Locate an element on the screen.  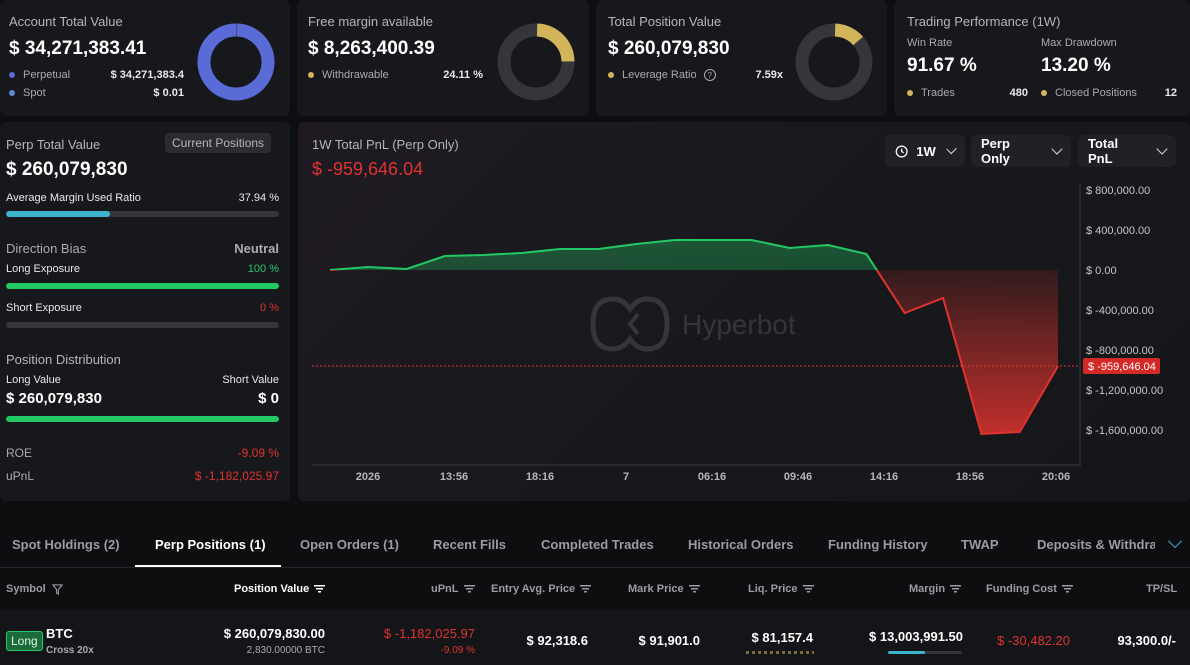
perp-total-value: $ 260,079,830 is located at coordinates (67, 169).